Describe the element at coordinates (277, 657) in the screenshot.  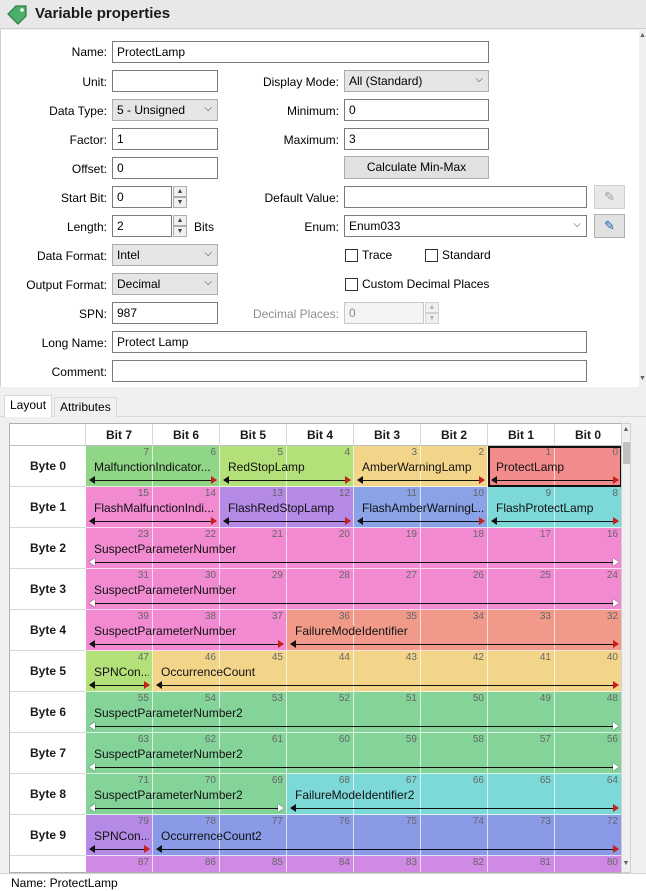
I see `bit-number: 45` at that location.